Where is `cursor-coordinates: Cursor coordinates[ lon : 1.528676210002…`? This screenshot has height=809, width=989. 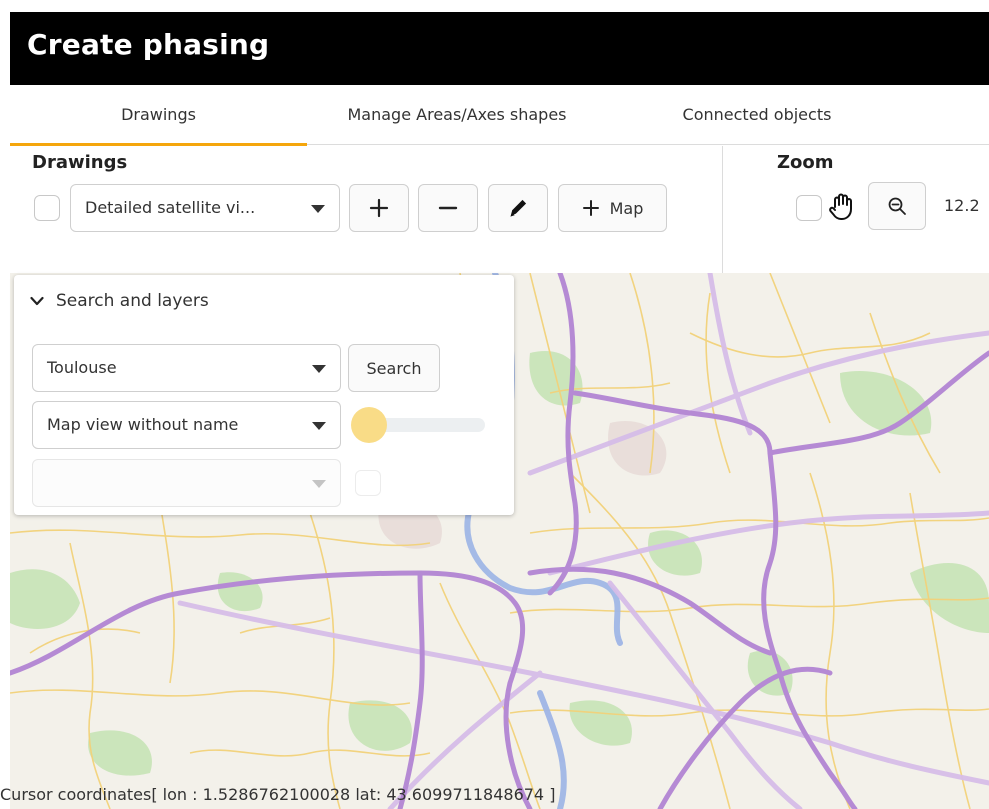
cursor-coordinates: Cursor coordinates[ lon : 1.528676210002… is located at coordinates (277, 795).